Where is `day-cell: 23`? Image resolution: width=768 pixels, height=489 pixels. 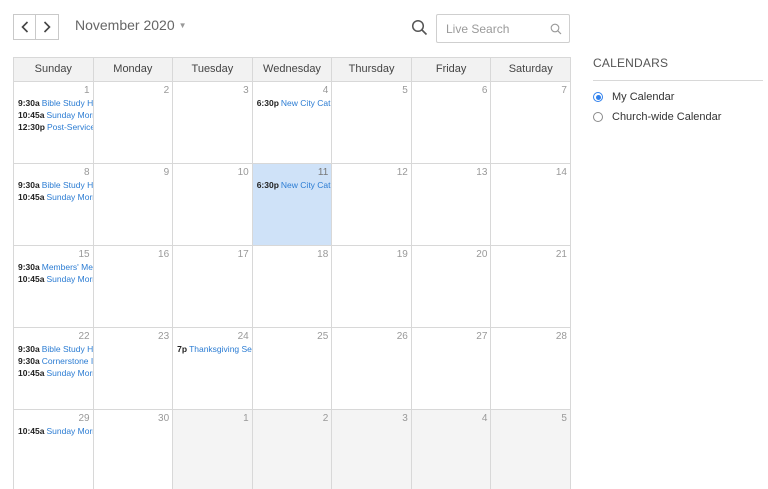
day-cell: 23 is located at coordinates (133, 369).